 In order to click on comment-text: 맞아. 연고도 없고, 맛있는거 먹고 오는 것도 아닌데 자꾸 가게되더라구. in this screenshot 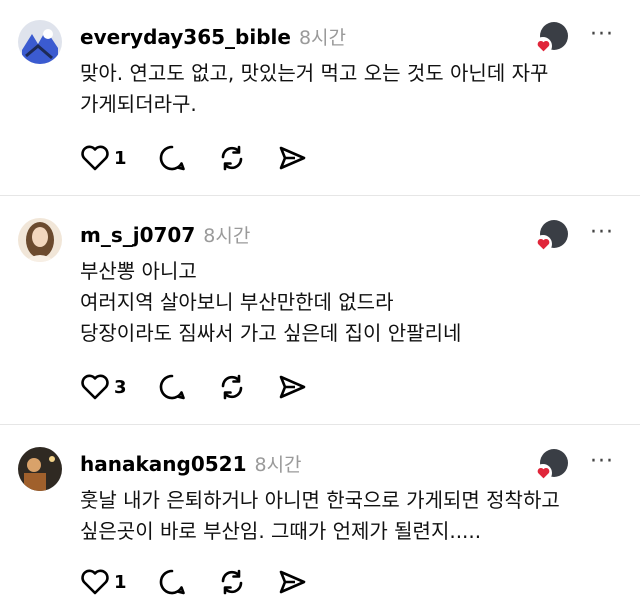, I will do `click(314, 88)`.